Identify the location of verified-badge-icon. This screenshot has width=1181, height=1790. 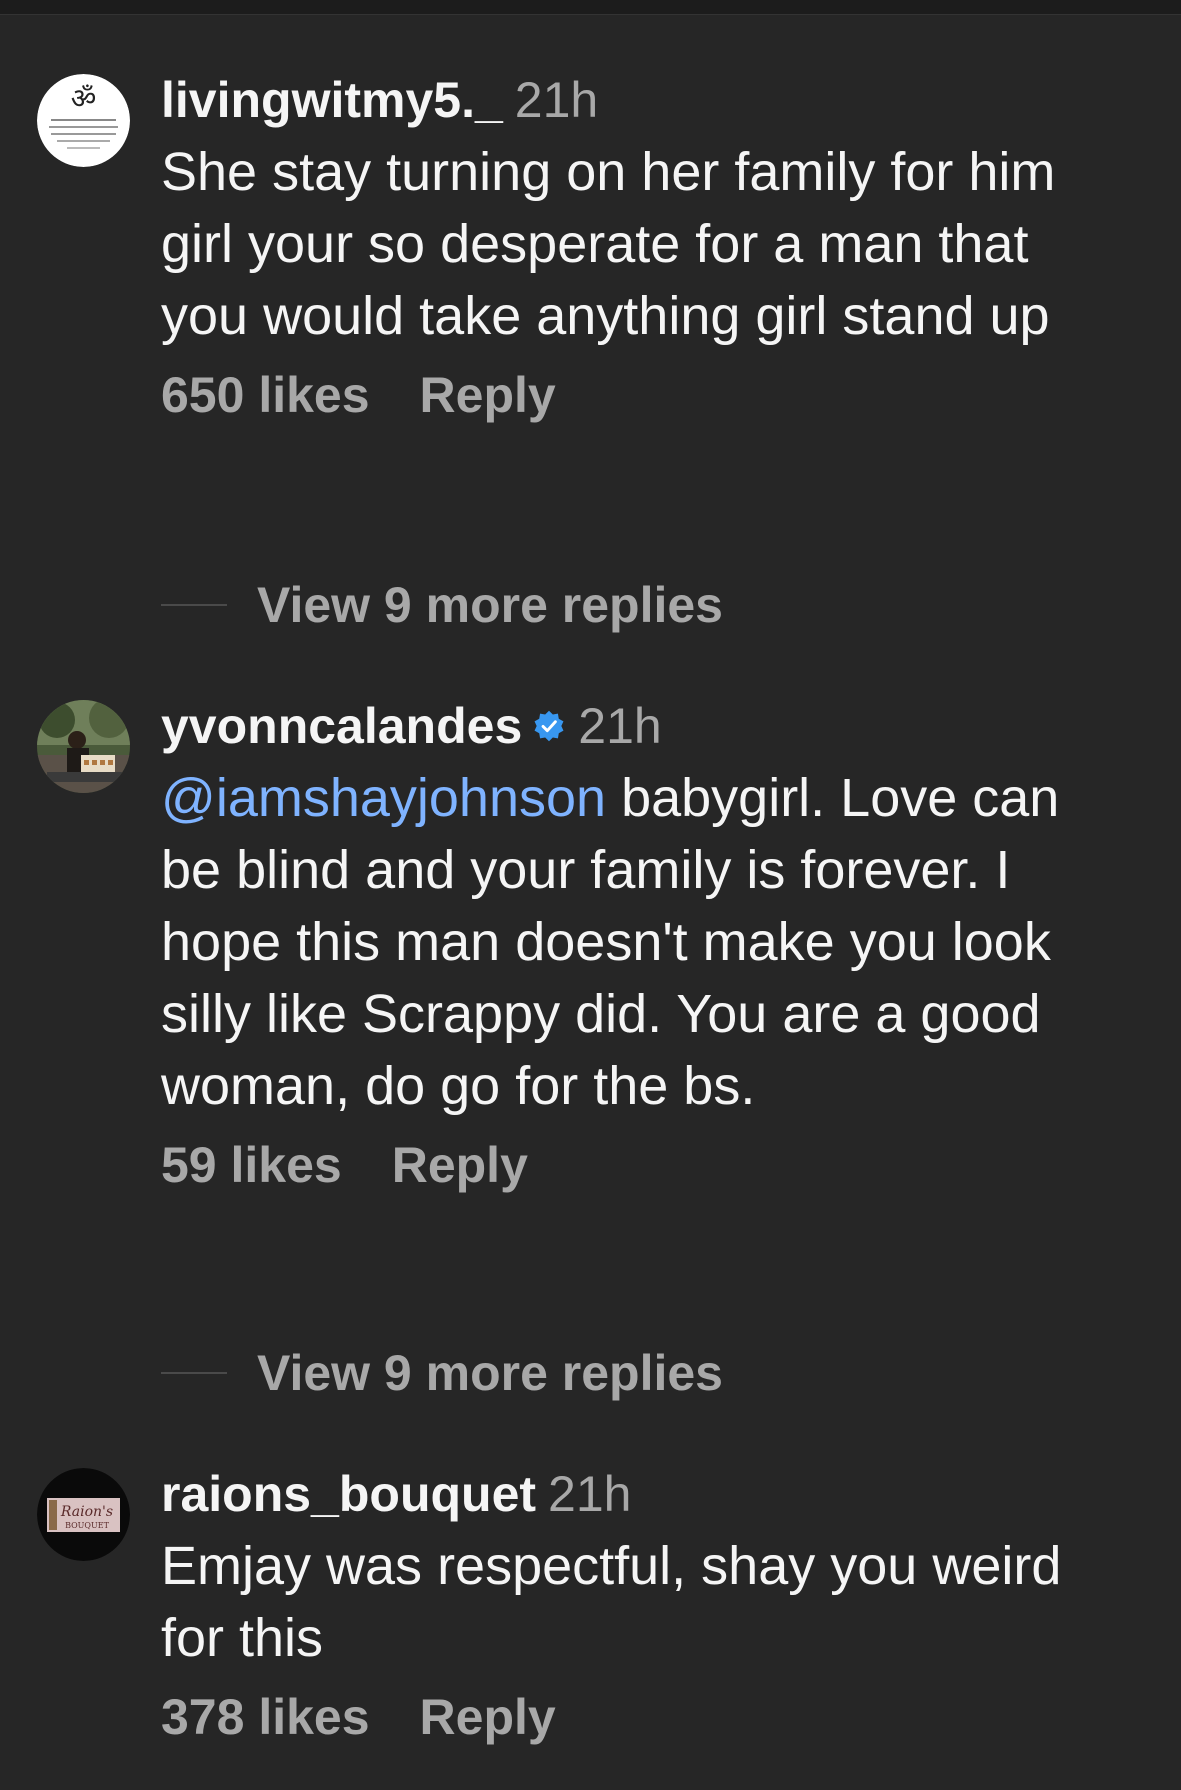
(549, 726).